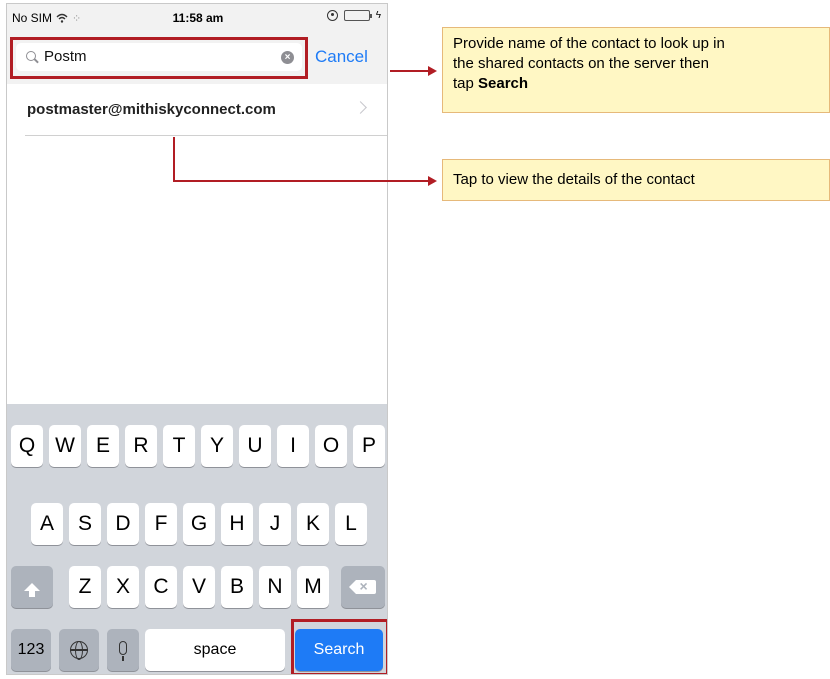 This screenshot has width=830, height=679. What do you see at coordinates (123, 524) in the screenshot?
I see `key-d: D` at bounding box center [123, 524].